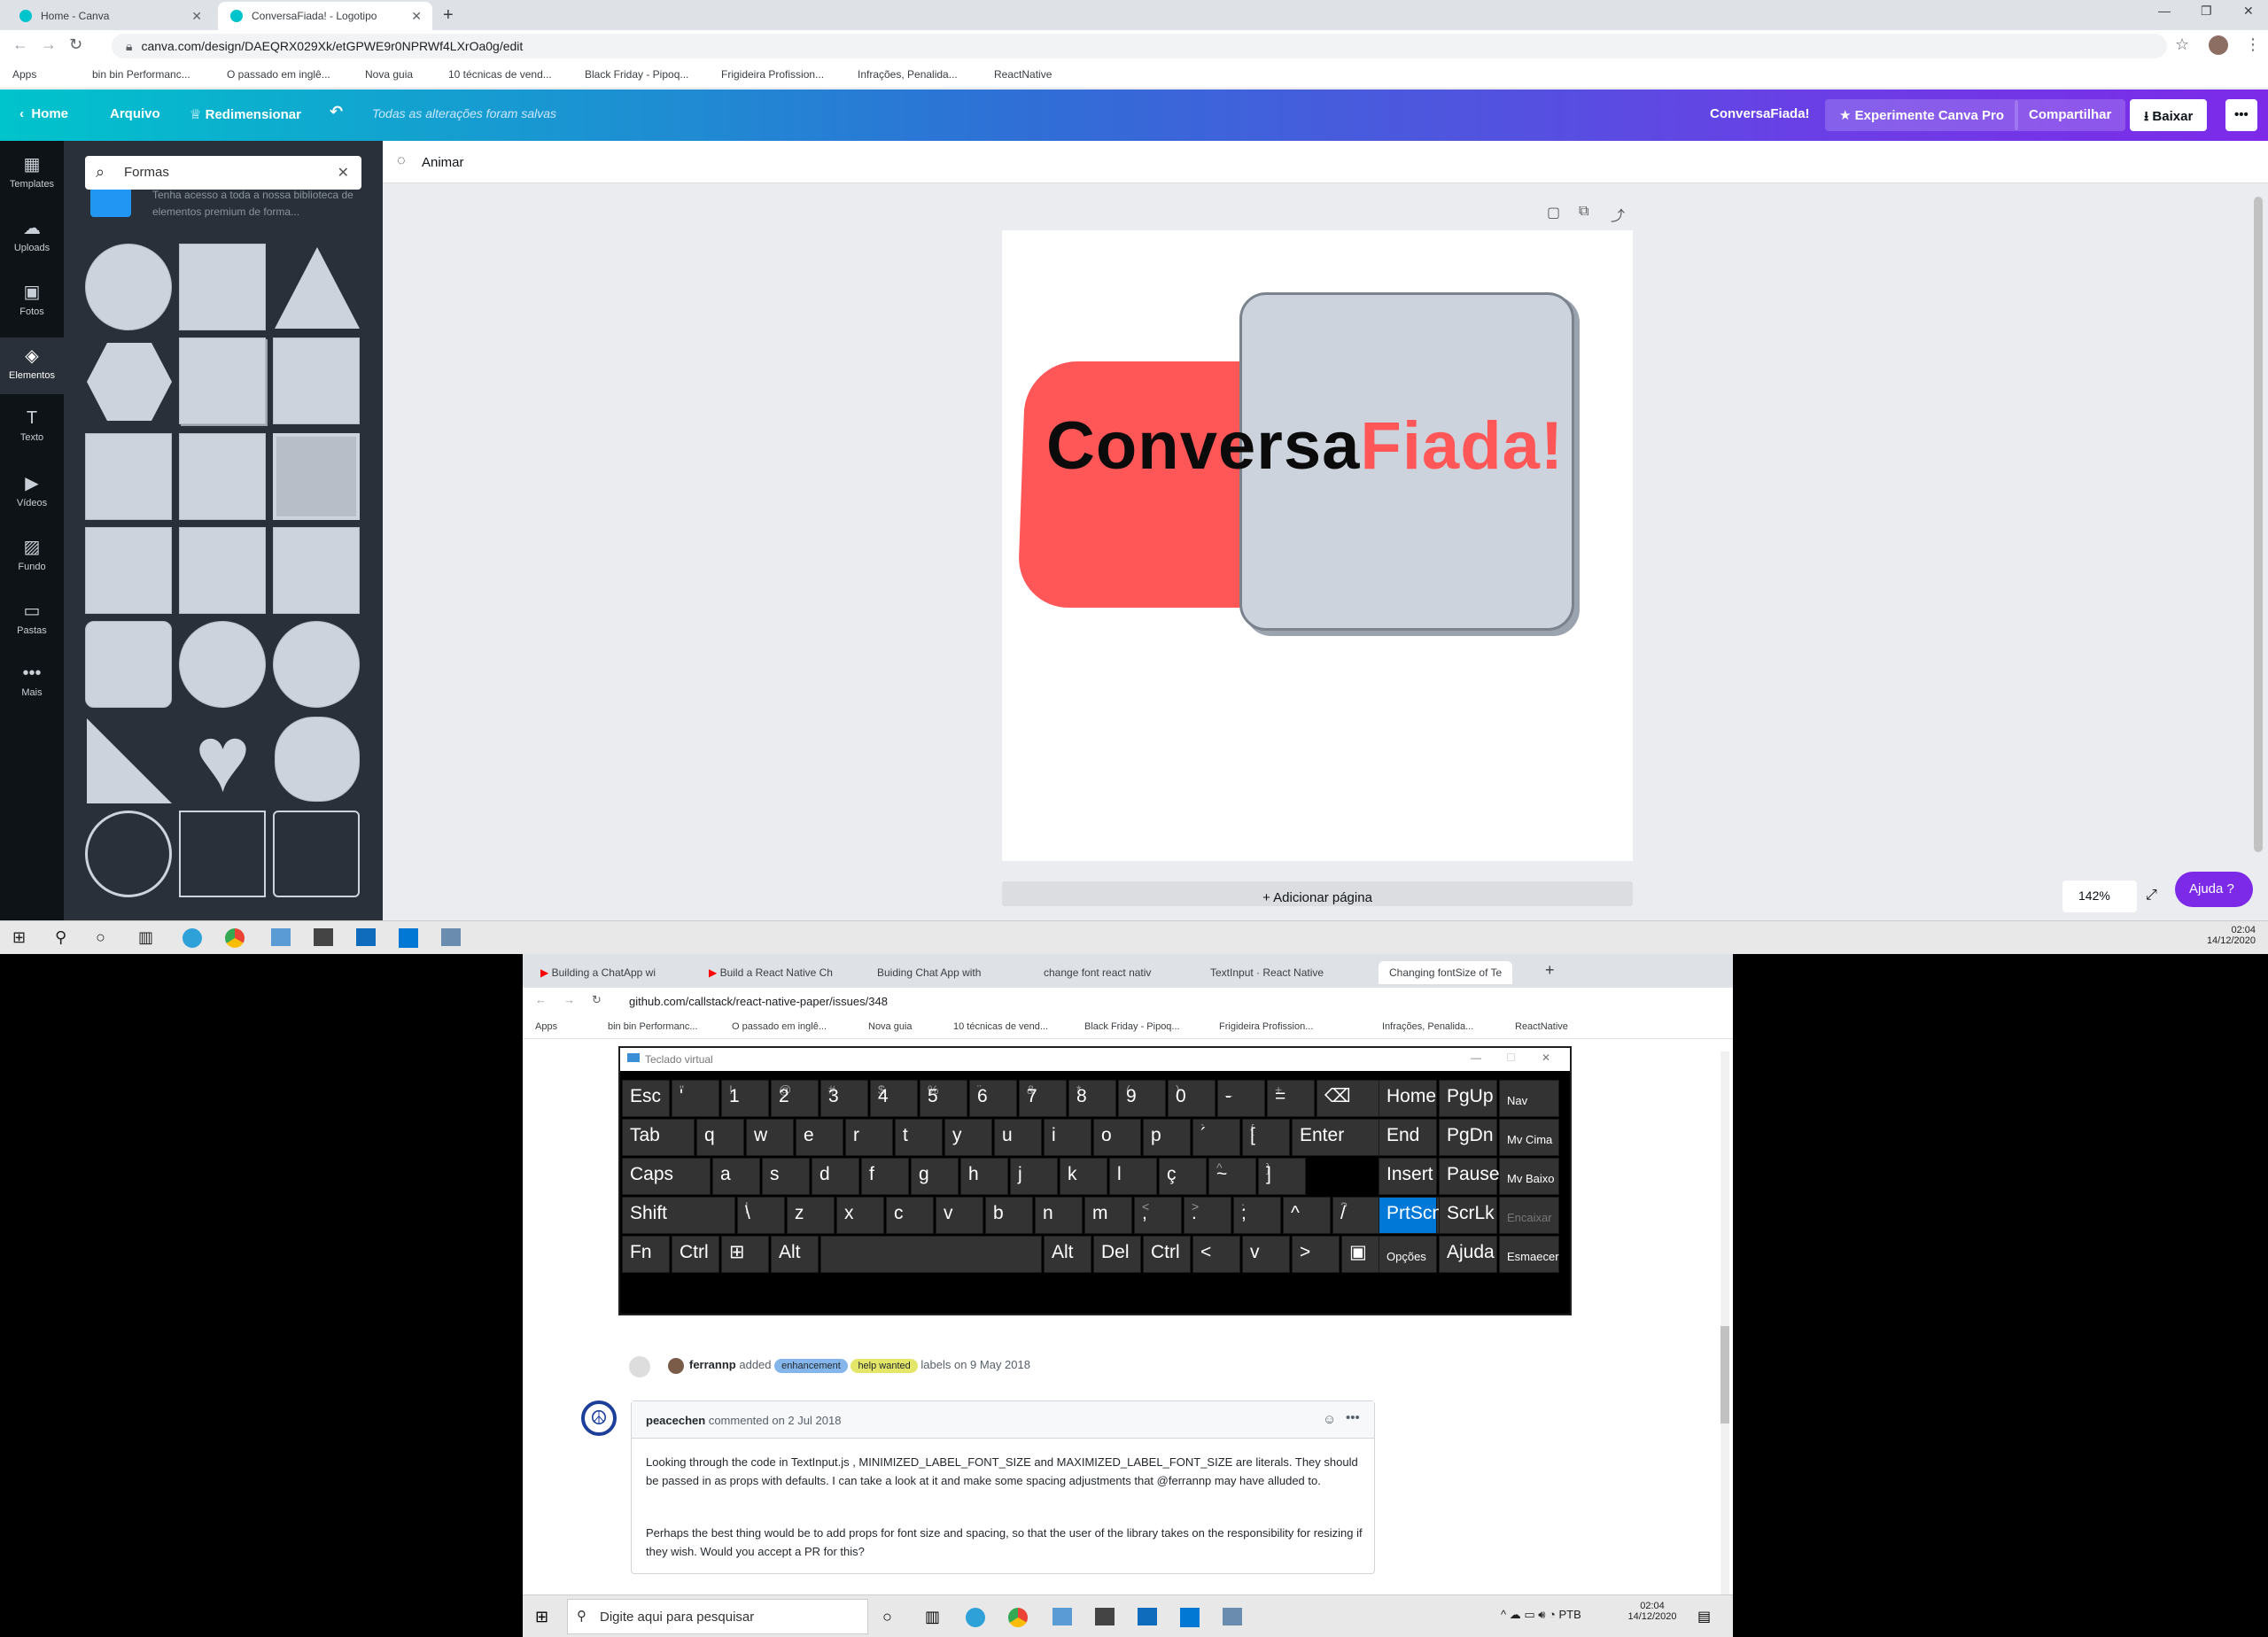 The image size is (2268, 1637). What do you see at coordinates (675, 1420) in the screenshot?
I see `comment-user-link: peacechen` at bounding box center [675, 1420].